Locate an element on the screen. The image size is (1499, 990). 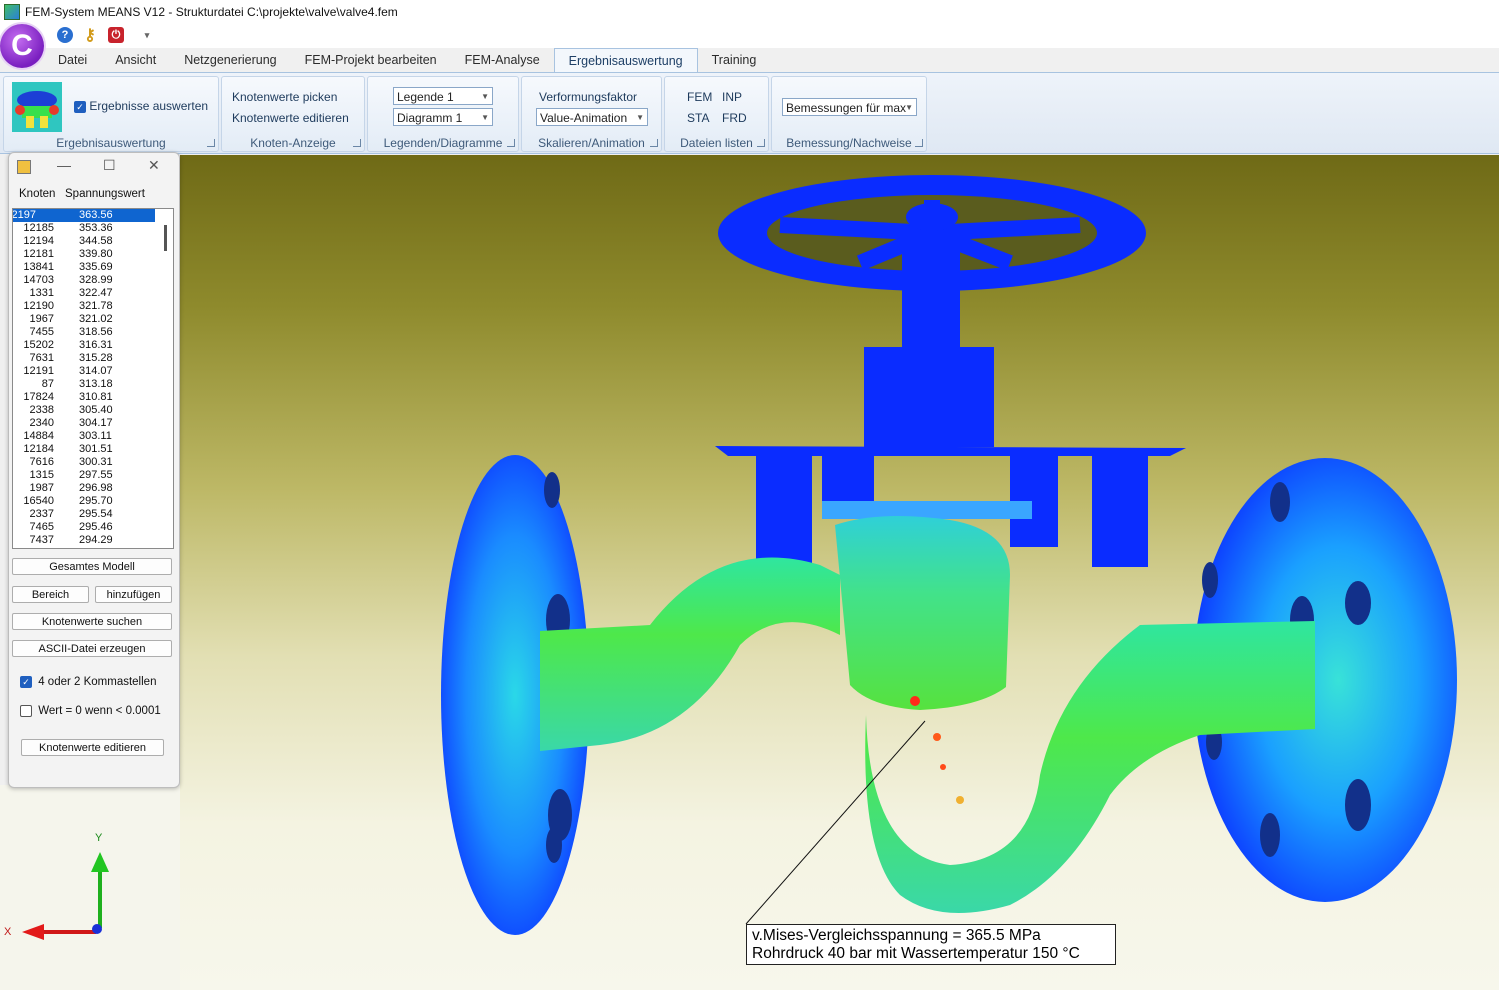
ascii-datei-button: ASCII-Datei erzeugen is located at coordinates (92, 648).